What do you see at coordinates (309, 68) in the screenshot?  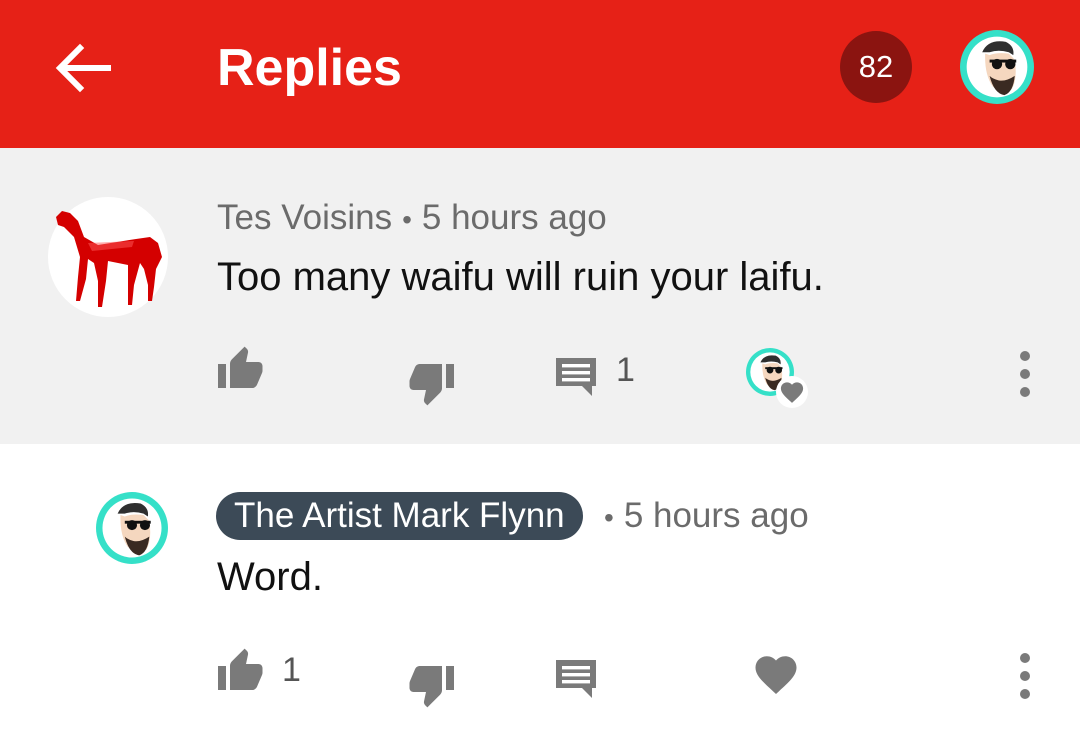 I see `page-title: Replies` at bounding box center [309, 68].